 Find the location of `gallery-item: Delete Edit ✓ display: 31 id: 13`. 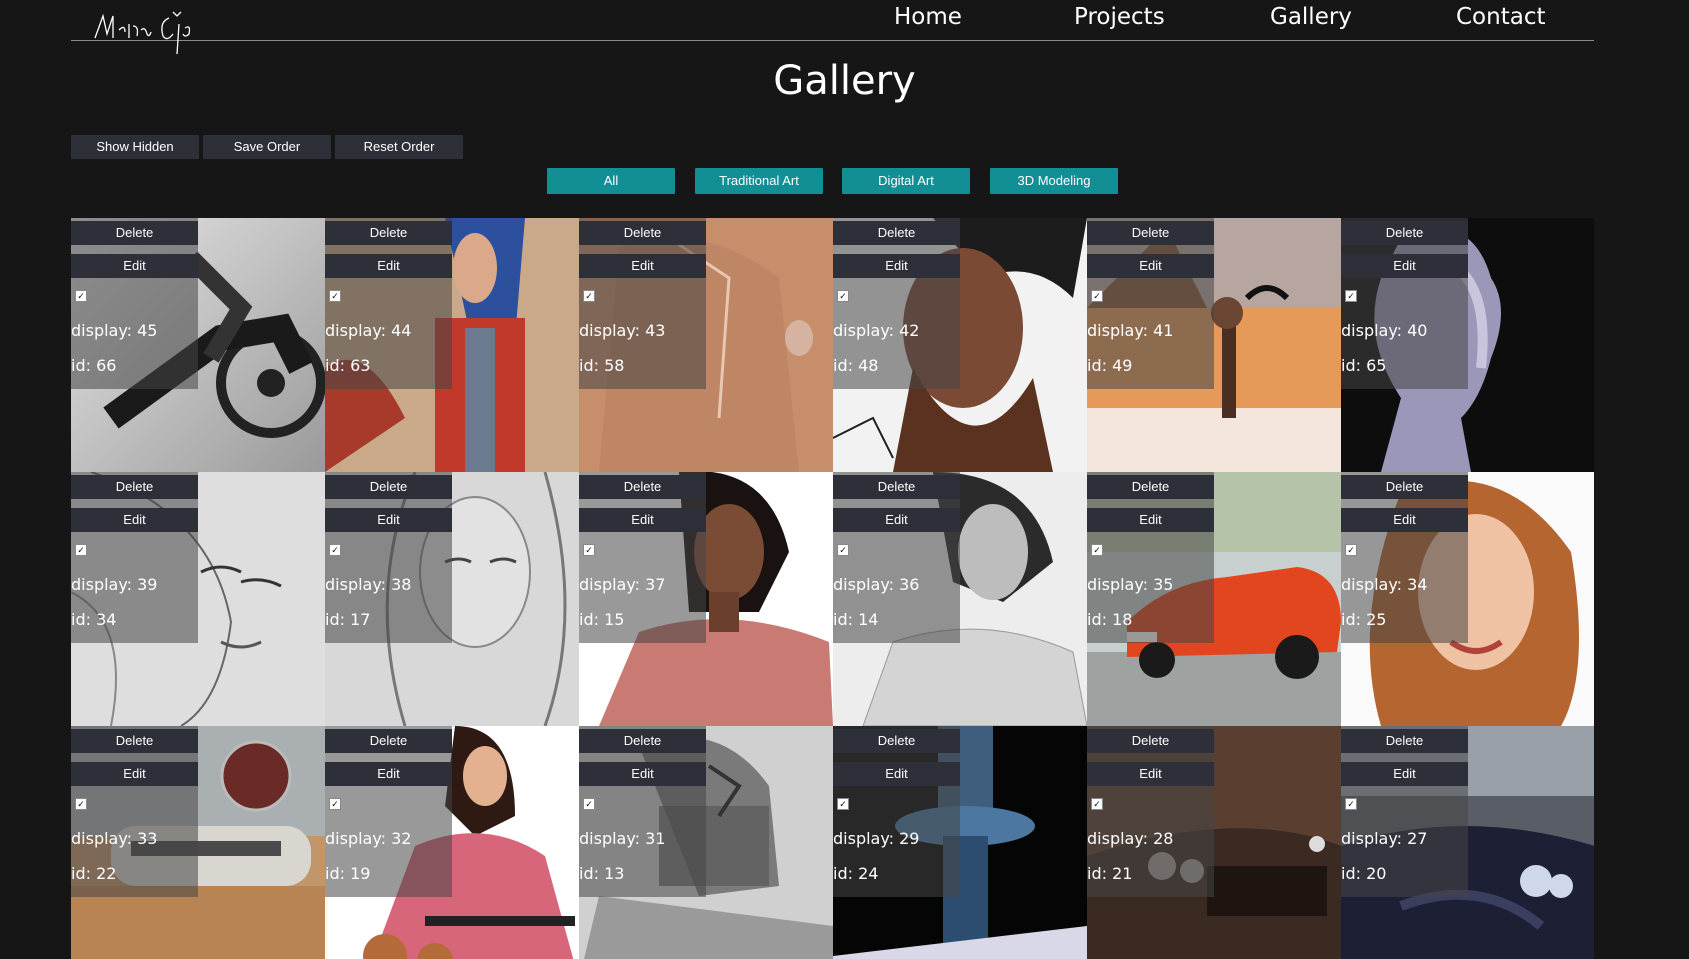

gallery-item: Delete Edit ✓ display: 31 id: 13 is located at coordinates (706, 842).